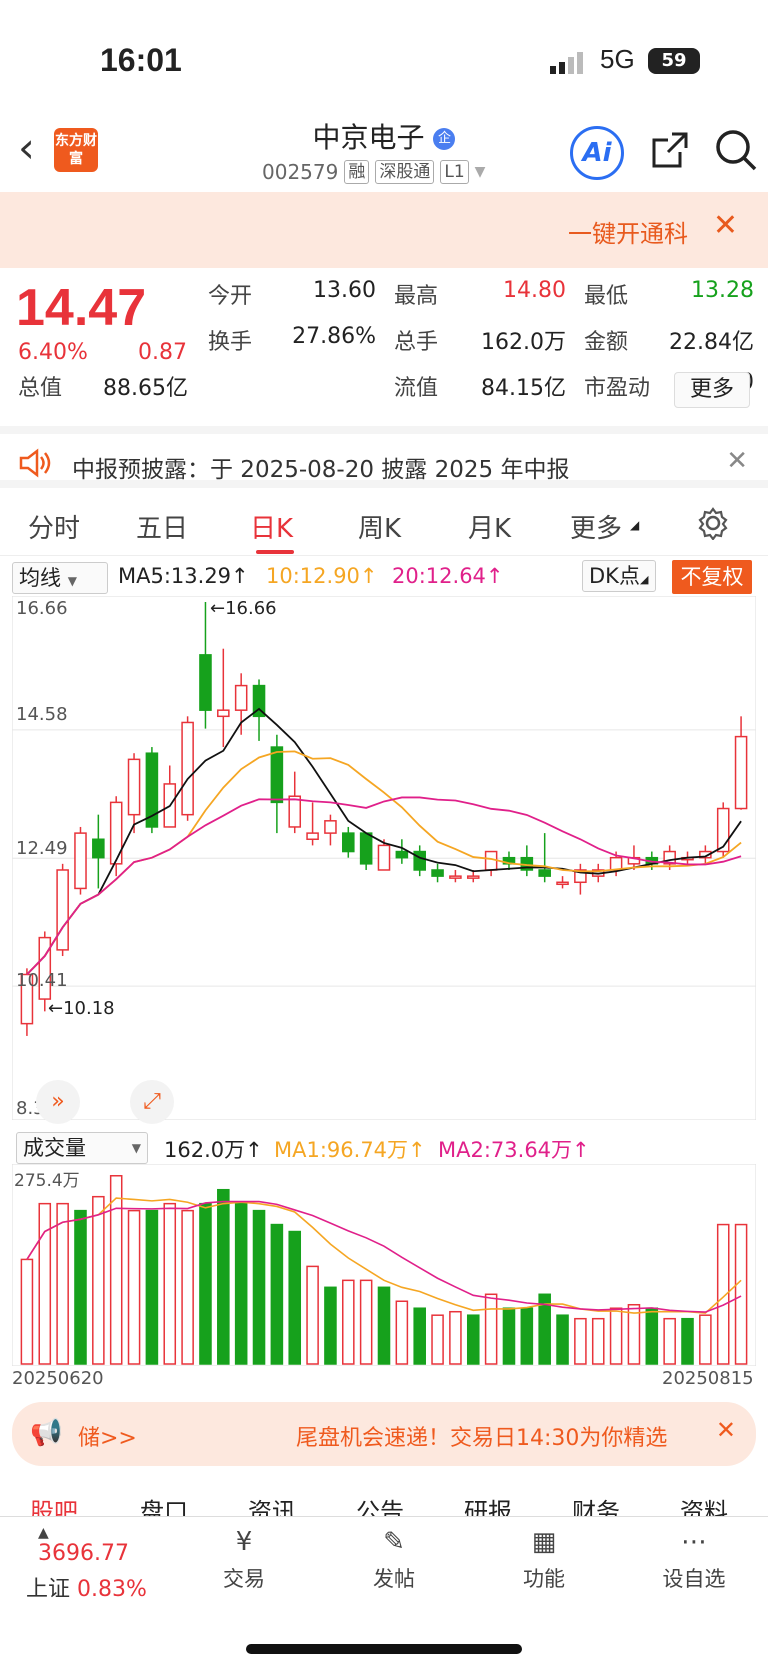 This screenshot has width=768, height=1670. What do you see at coordinates (566, 63) in the screenshot?
I see `signal-icon` at bounding box center [566, 63].